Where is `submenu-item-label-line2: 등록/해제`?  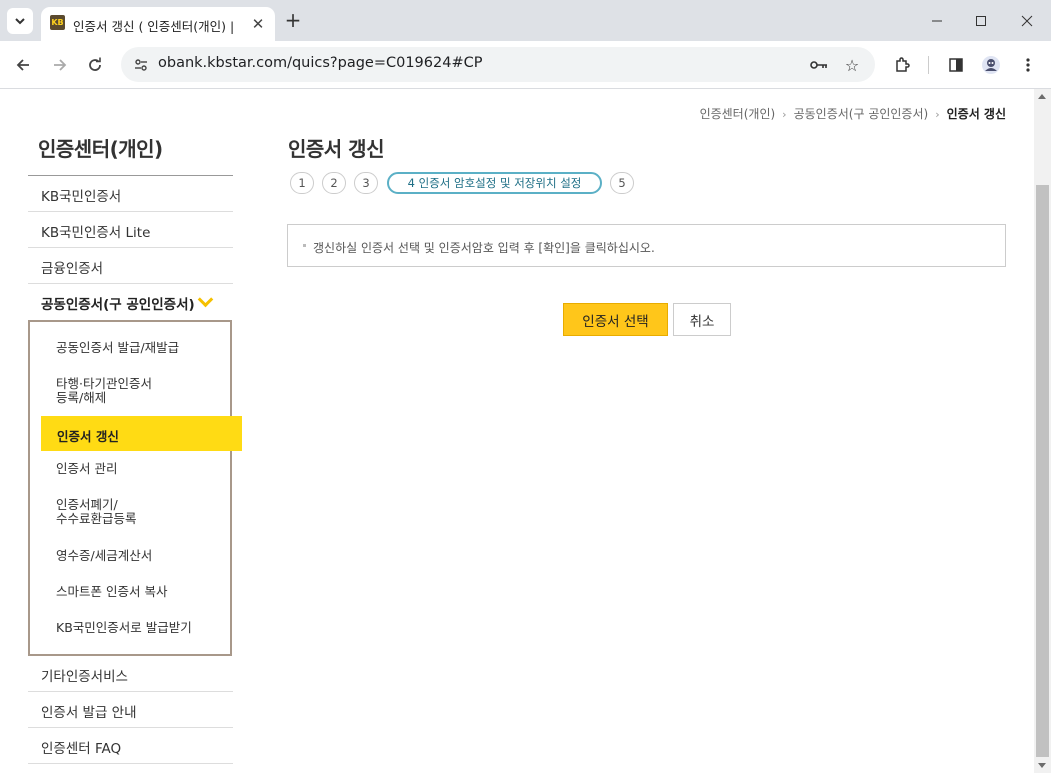 submenu-item-label-line2: 등록/해제 is located at coordinates (81, 397).